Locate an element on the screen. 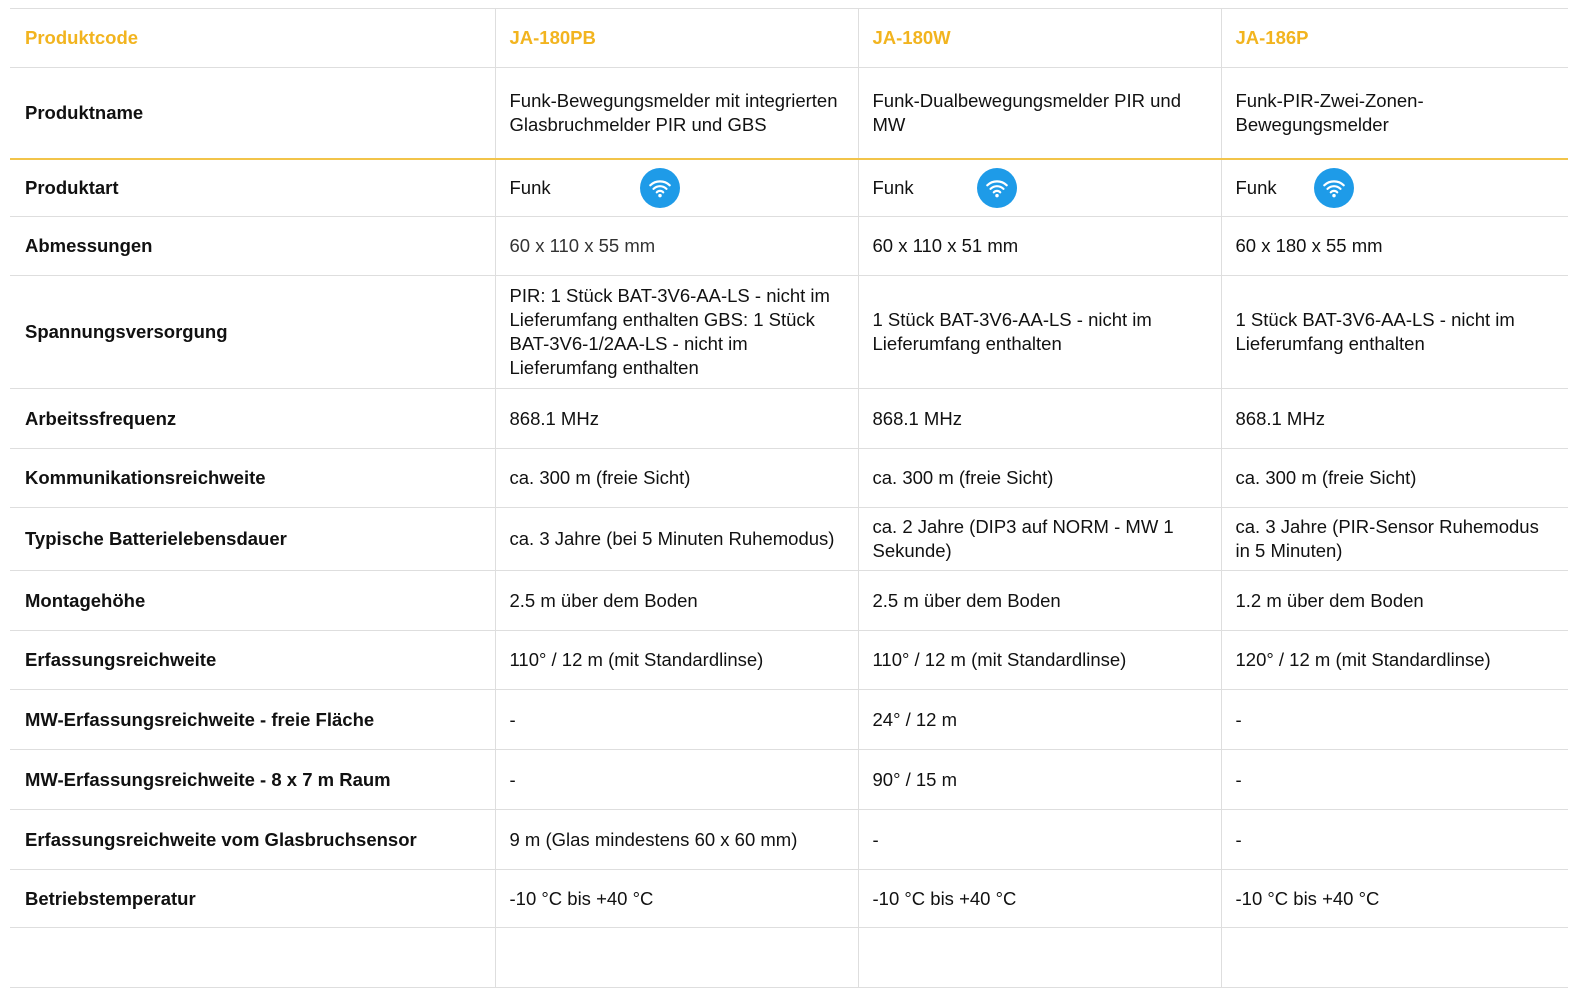 This screenshot has height=988, width=1586. table-cell: 9 m (Glas mindestens 60 x 60 mm) is located at coordinates (676, 839).